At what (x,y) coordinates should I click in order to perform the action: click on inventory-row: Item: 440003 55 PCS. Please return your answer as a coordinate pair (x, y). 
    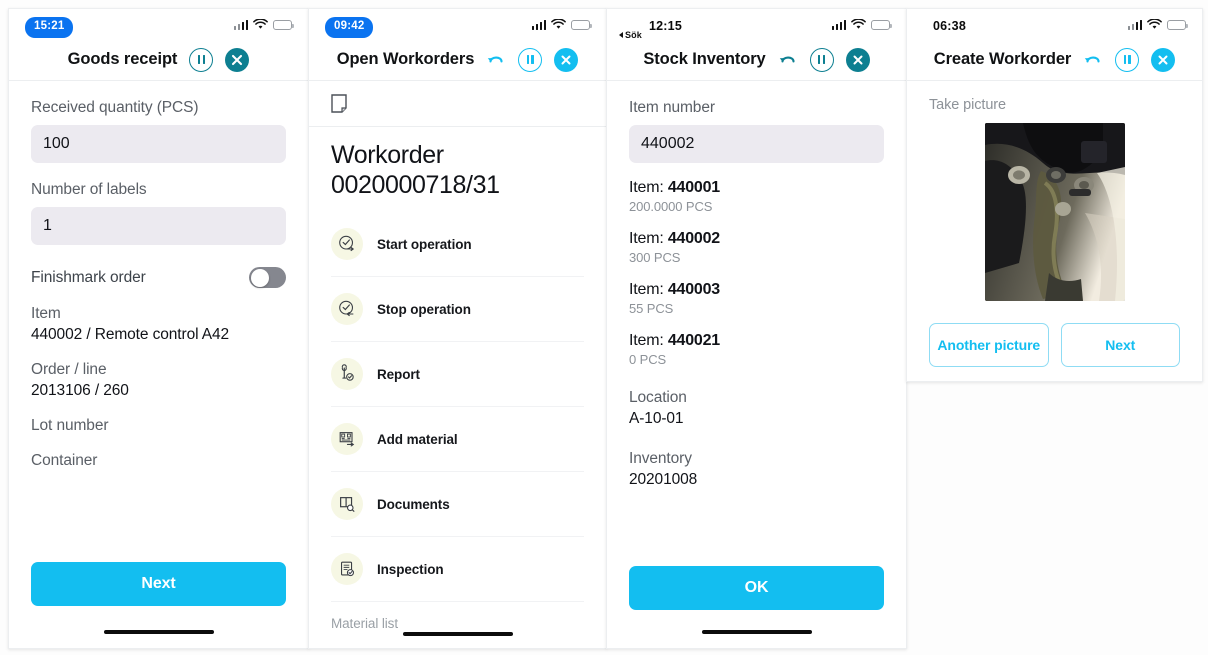
    Looking at the image, I should click on (756, 298).